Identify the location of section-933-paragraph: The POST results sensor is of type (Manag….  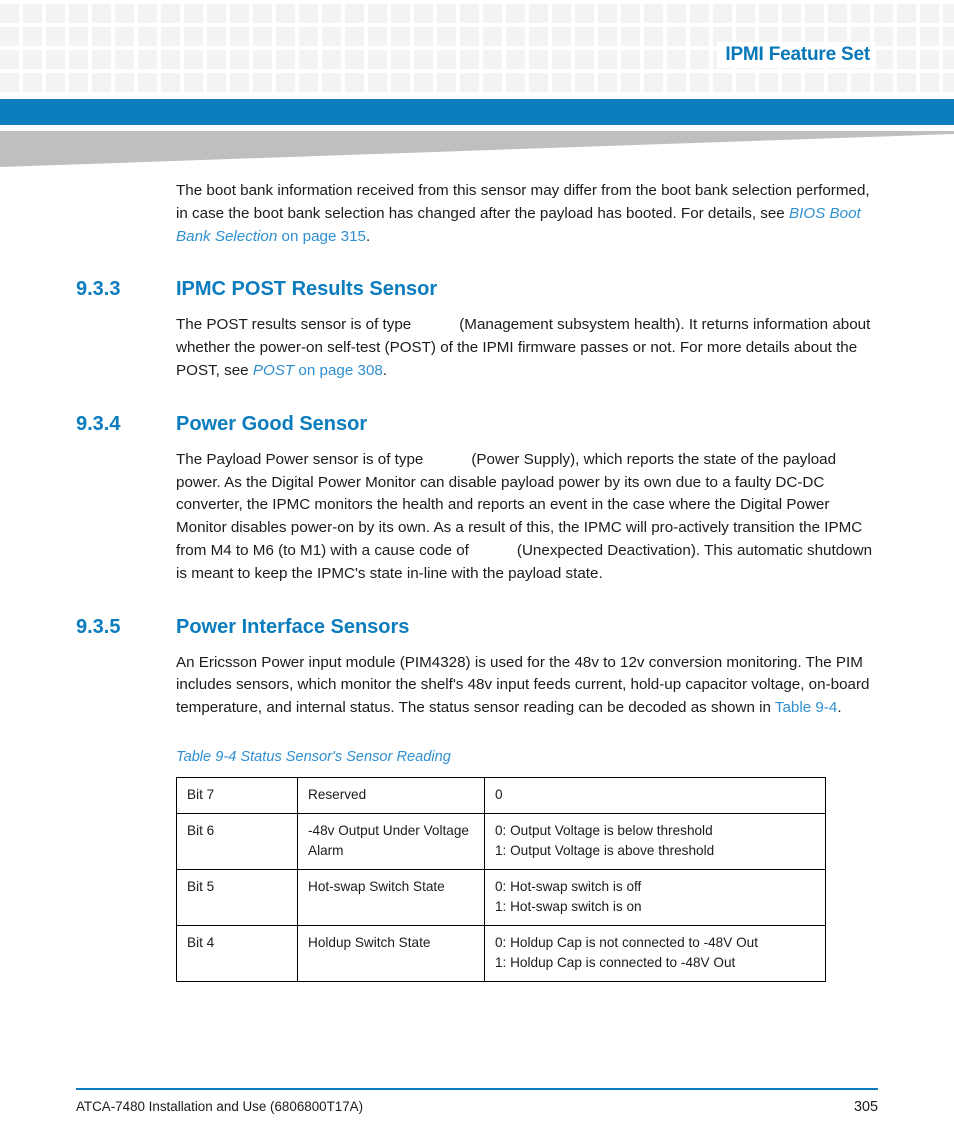
(526, 348).